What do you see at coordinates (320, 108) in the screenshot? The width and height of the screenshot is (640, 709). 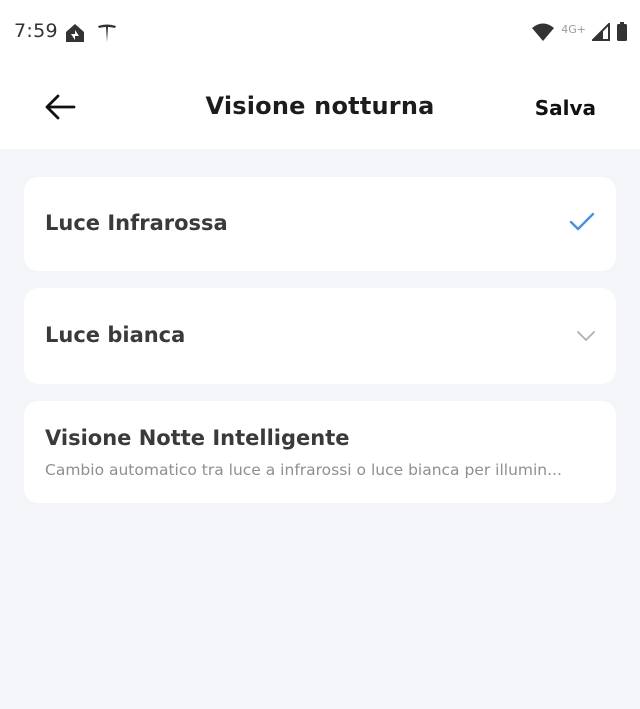 I see `header: Visione notturna Salva` at bounding box center [320, 108].